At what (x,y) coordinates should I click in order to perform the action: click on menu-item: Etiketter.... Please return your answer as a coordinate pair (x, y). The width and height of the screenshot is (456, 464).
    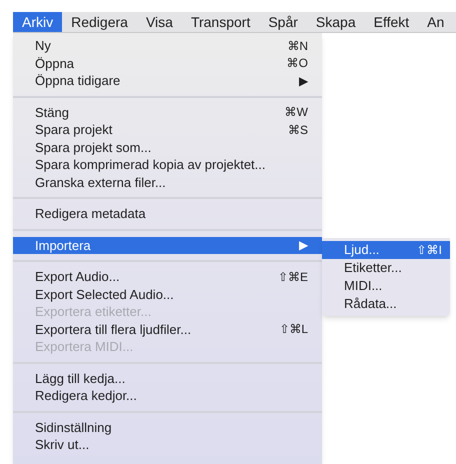
    Looking at the image, I should click on (386, 268).